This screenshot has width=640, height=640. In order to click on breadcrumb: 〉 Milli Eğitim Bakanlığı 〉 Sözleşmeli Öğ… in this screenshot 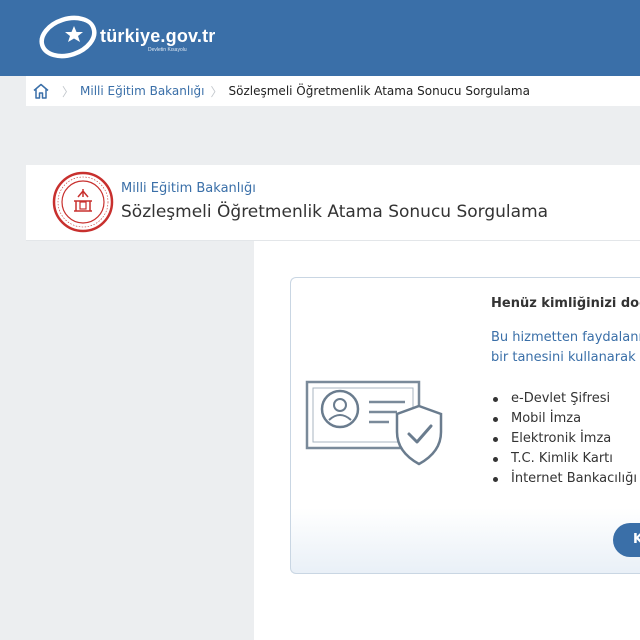, I will do `click(333, 91)`.